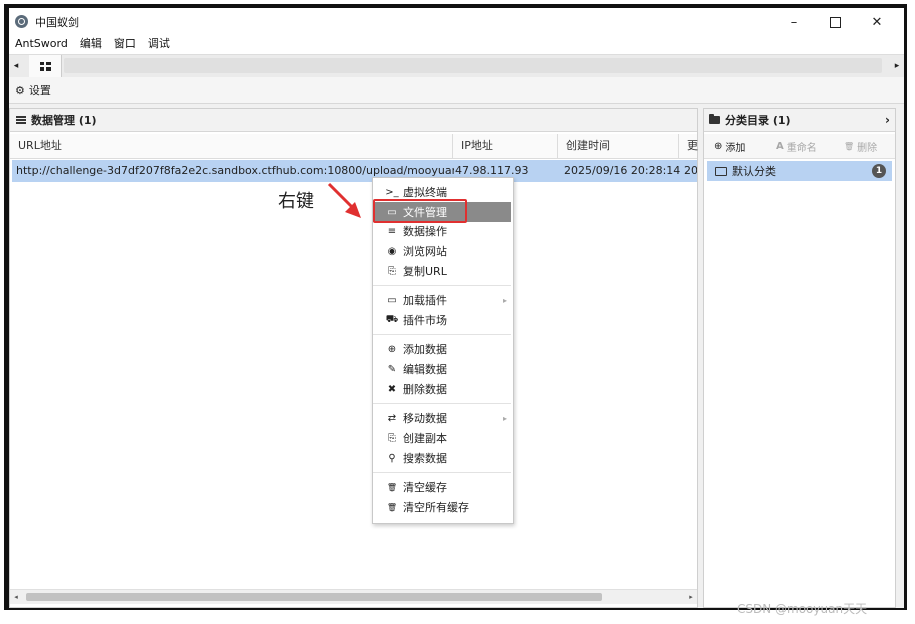  Describe the element at coordinates (504, 300) in the screenshot. I see `submenu-arrow-icon: ▸` at that location.